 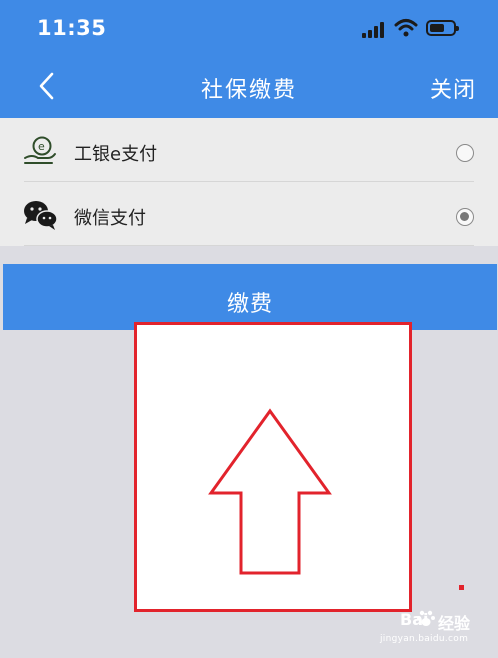 What do you see at coordinates (374, 30) in the screenshot?
I see `signal-icon` at bounding box center [374, 30].